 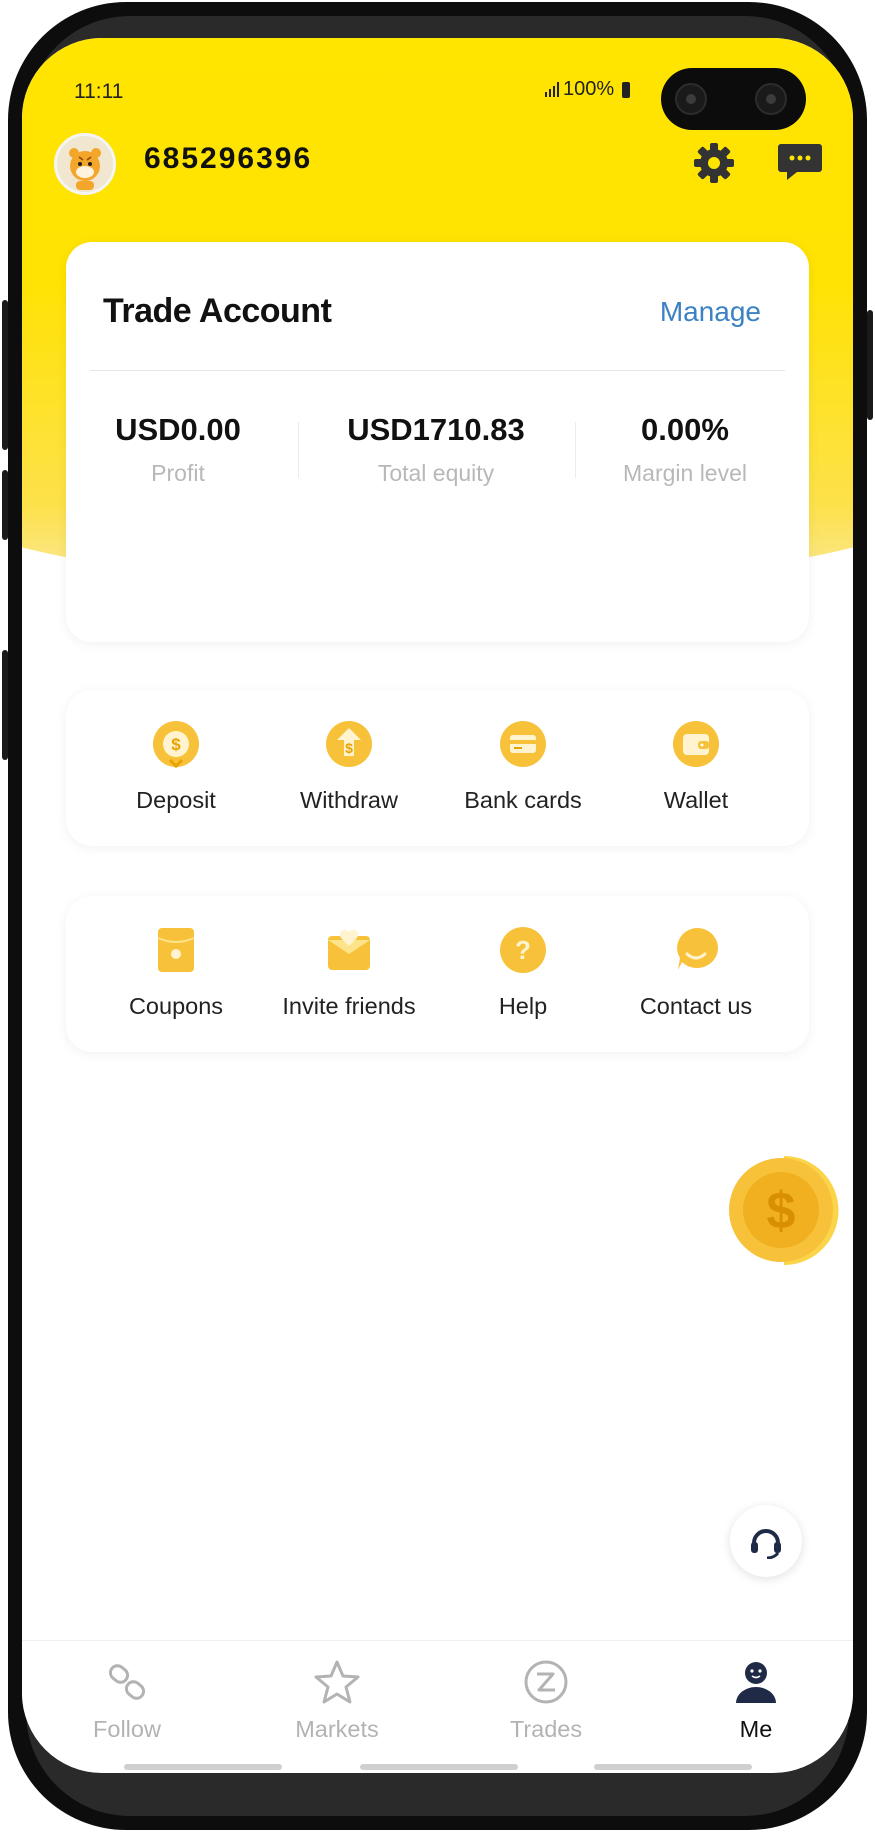 What do you see at coordinates (228, 158) in the screenshot?
I see `user-id: 685296396` at bounding box center [228, 158].